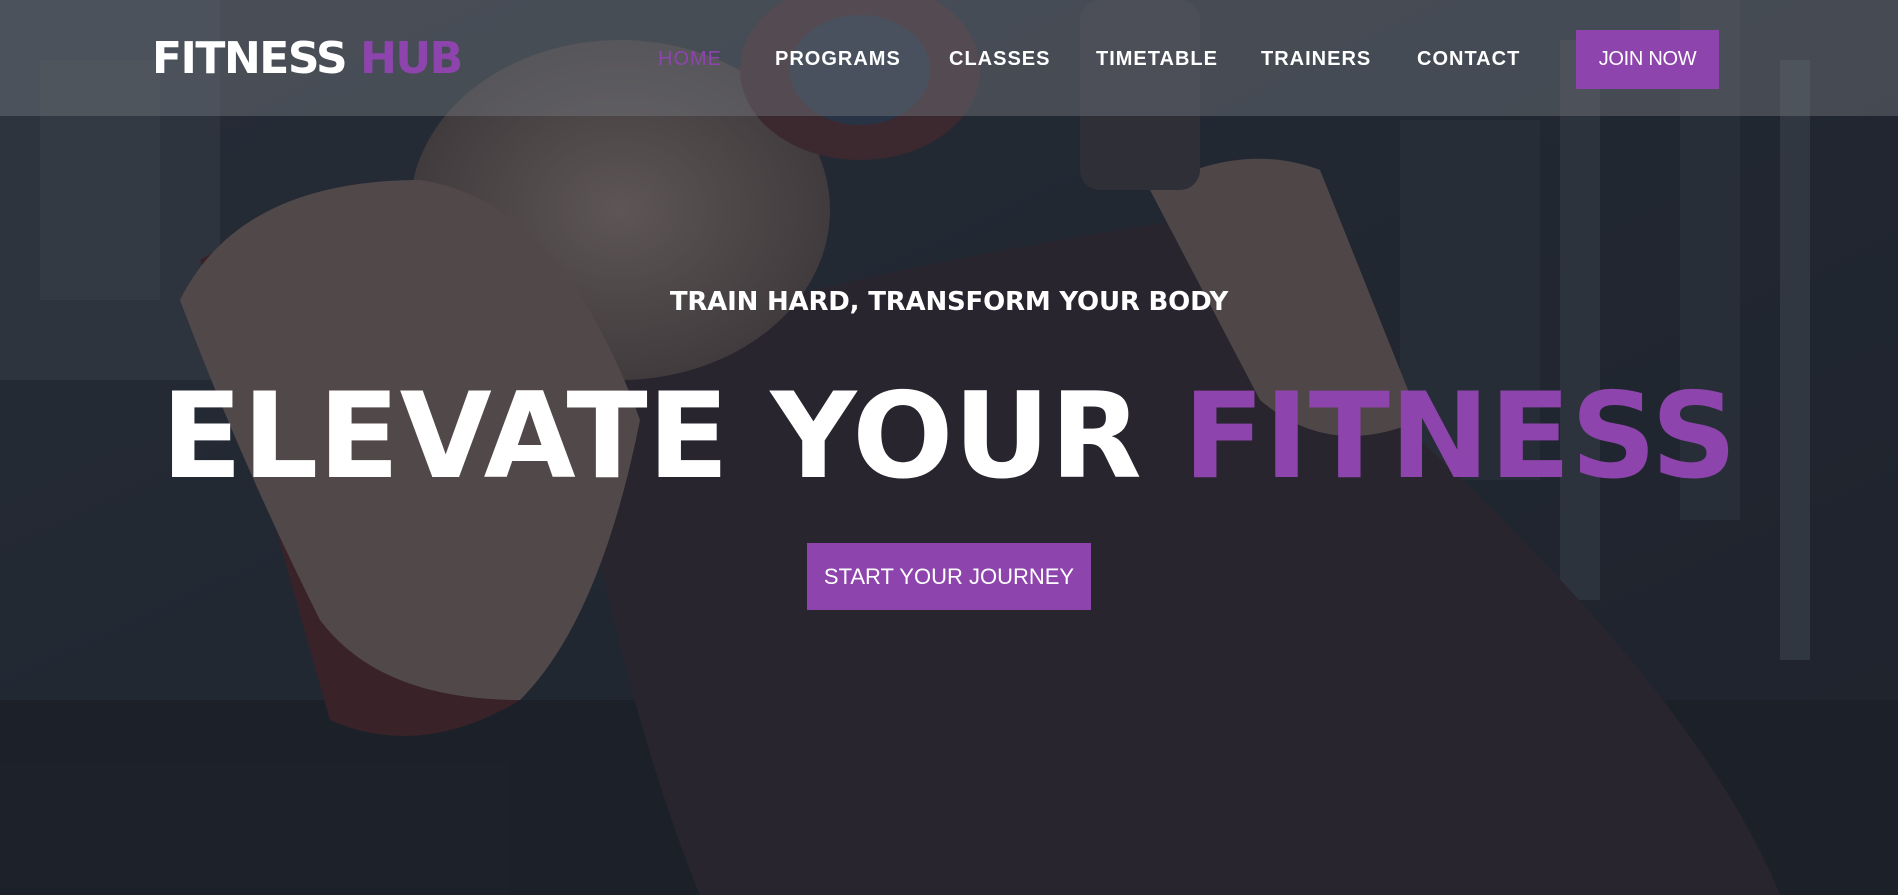 The width and height of the screenshot is (1898, 895). Describe the element at coordinates (690, 59) in the screenshot. I see `nav-item-home: HOME` at that location.